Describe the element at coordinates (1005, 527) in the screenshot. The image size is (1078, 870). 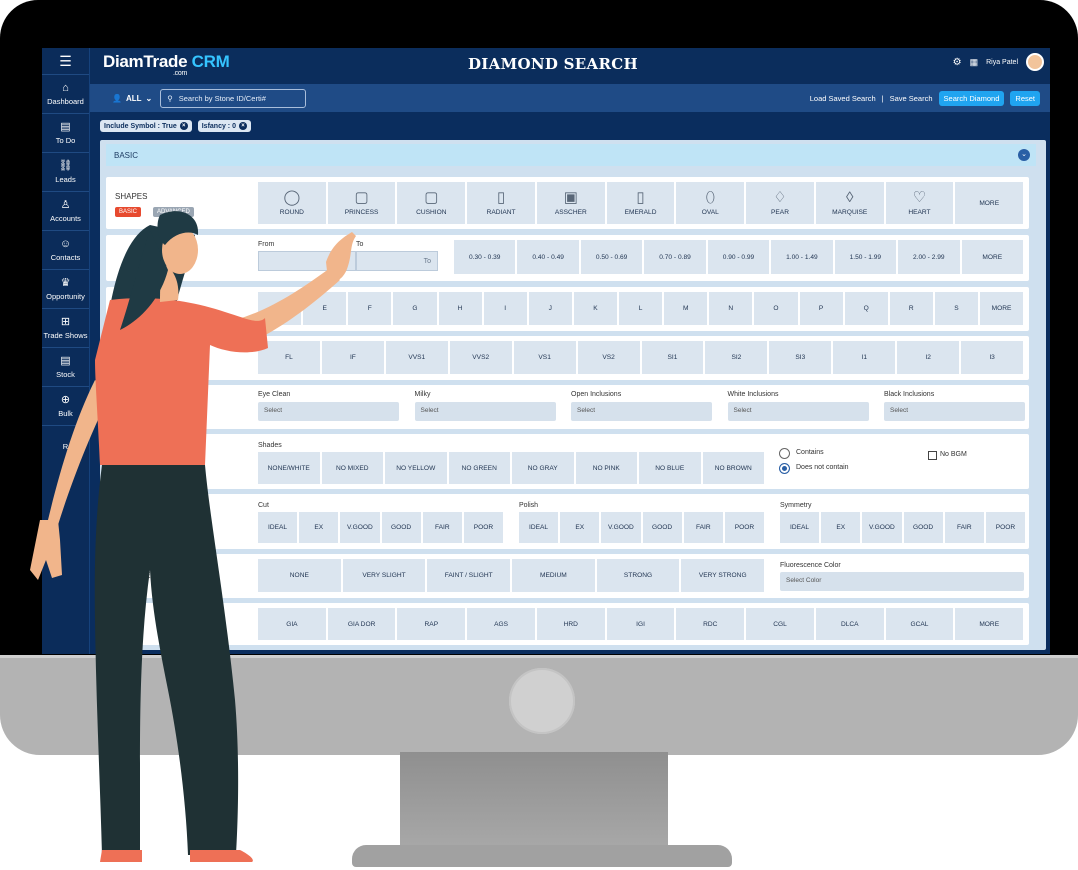
I see `symmetry-button: POOR` at that location.